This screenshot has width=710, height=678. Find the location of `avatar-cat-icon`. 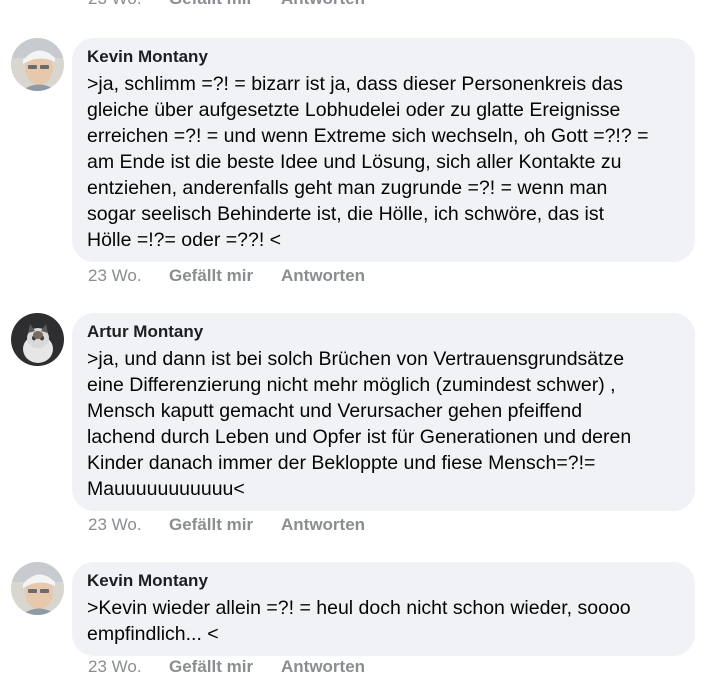

avatar-cat-icon is located at coordinates (37, 339).